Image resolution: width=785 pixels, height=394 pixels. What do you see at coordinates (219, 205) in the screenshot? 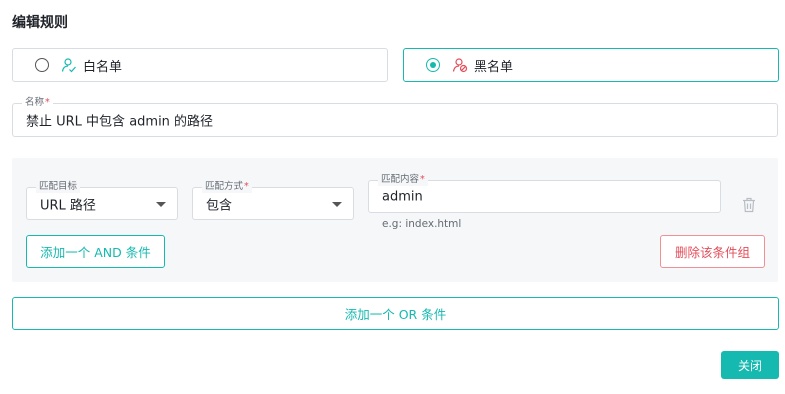
I see `match-method-value: 包含` at bounding box center [219, 205].